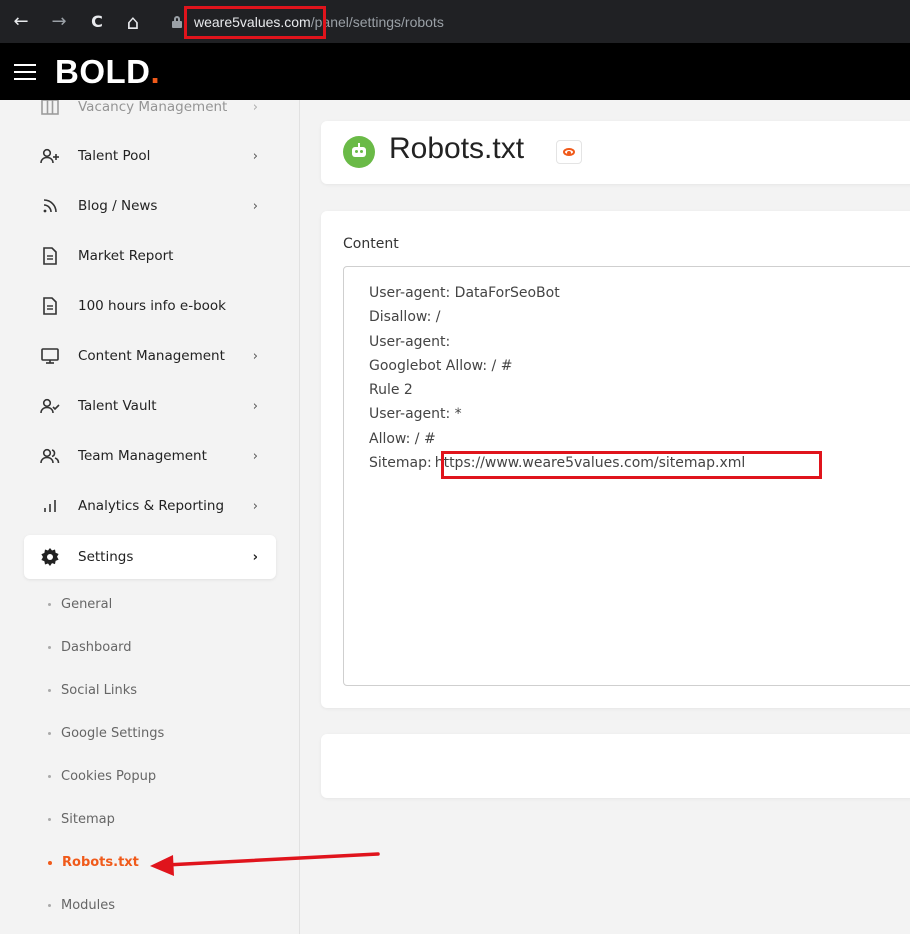 Image resolution: width=910 pixels, height=934 pixels. What do you see at coordinates (25, 71) in the screenshot?
I see `hamburger-menu-icon` at bounding box center [25, 71].